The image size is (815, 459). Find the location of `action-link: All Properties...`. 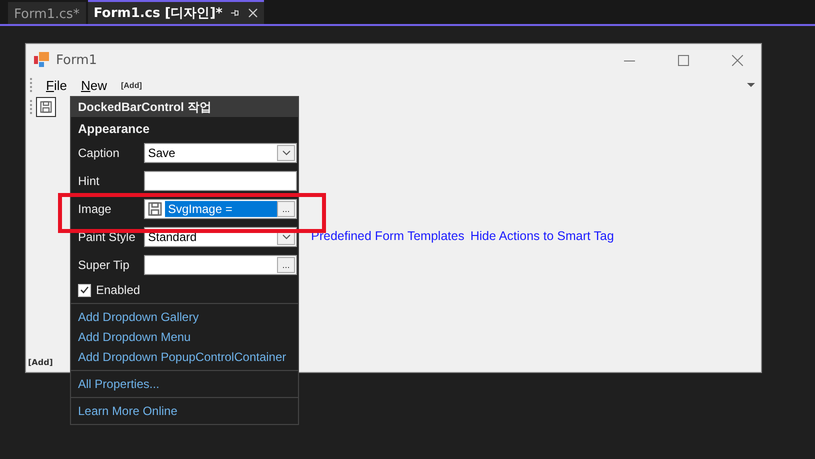

action-link: All Properties... is located at coordinates (184, 384).